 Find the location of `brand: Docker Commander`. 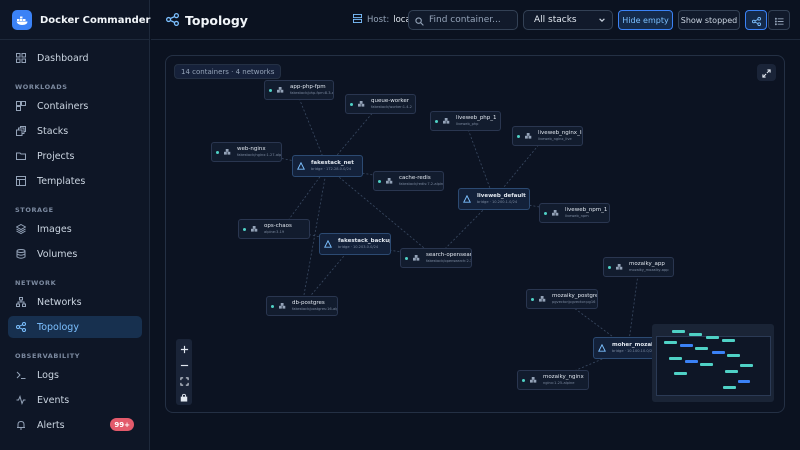

brand: Docker Commander is located at coordinates (81, 20).